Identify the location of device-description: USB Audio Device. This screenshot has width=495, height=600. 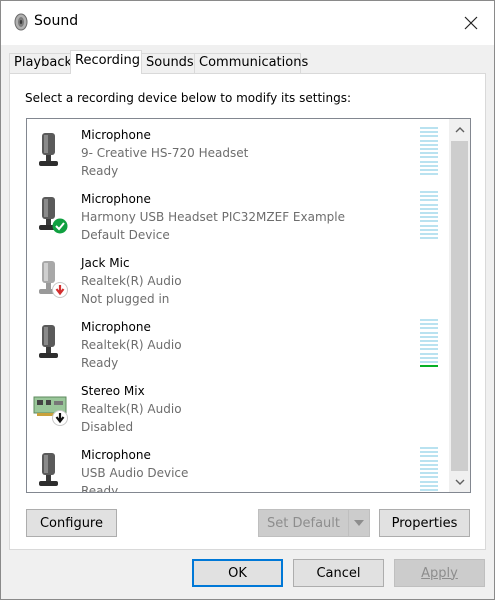
(135, 473).